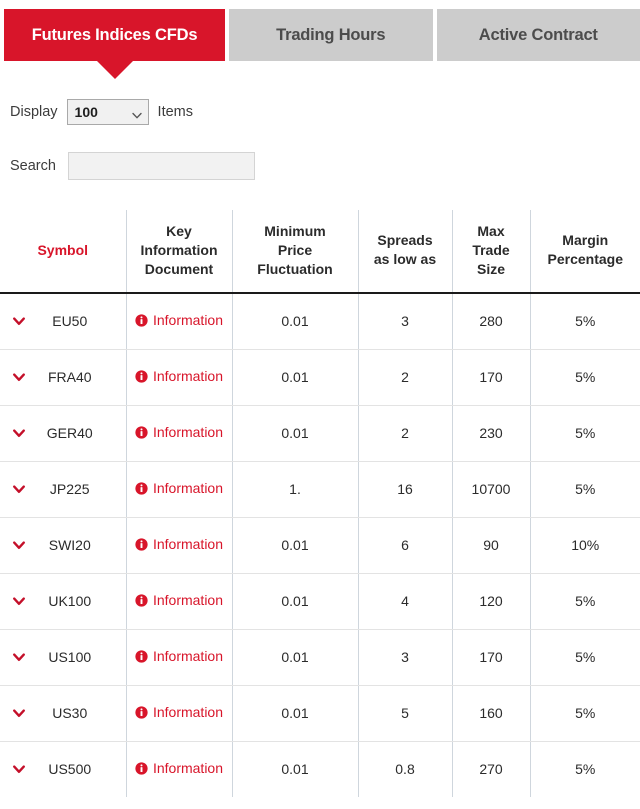  What do you see at coordinates (404, 240) in the screenshot?
I see `column-header-line: Spreads` at bounding box center [404, 240].